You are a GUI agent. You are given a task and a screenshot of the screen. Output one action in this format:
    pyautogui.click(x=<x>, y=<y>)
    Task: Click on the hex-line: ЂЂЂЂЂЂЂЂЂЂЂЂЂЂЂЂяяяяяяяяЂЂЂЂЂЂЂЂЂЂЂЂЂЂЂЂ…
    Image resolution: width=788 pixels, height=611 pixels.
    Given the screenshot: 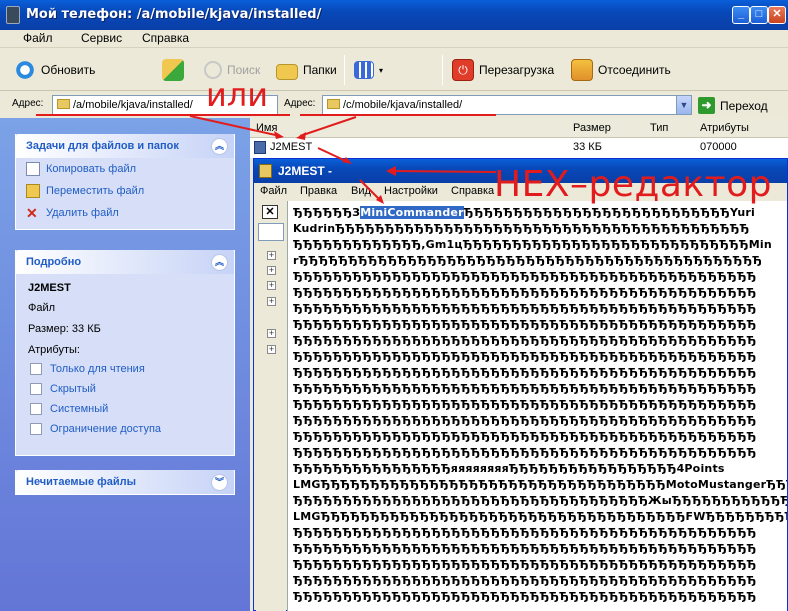 What is the action you would take?
    pyautogui.click(x=509, y=468)
    